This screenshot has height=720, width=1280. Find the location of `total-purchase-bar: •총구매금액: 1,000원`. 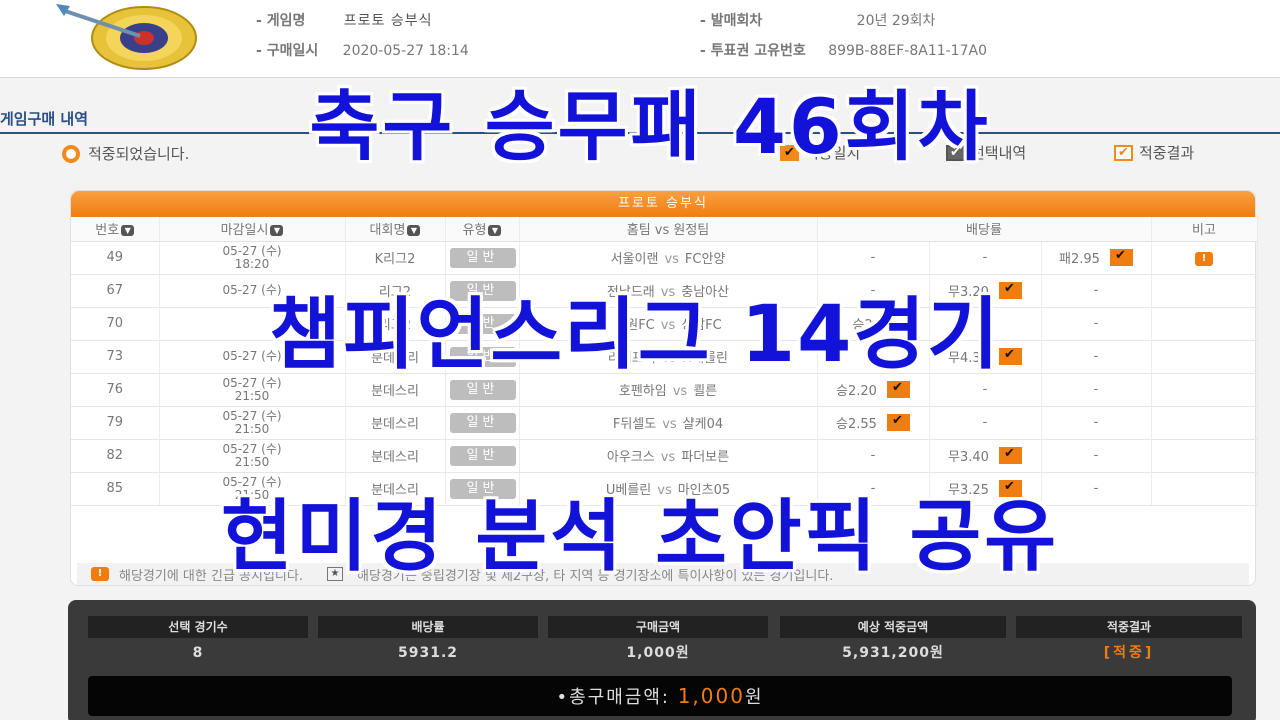

total-purchase-bar: •총구매금액: 1,000원 is located at coordinates (660, 696).